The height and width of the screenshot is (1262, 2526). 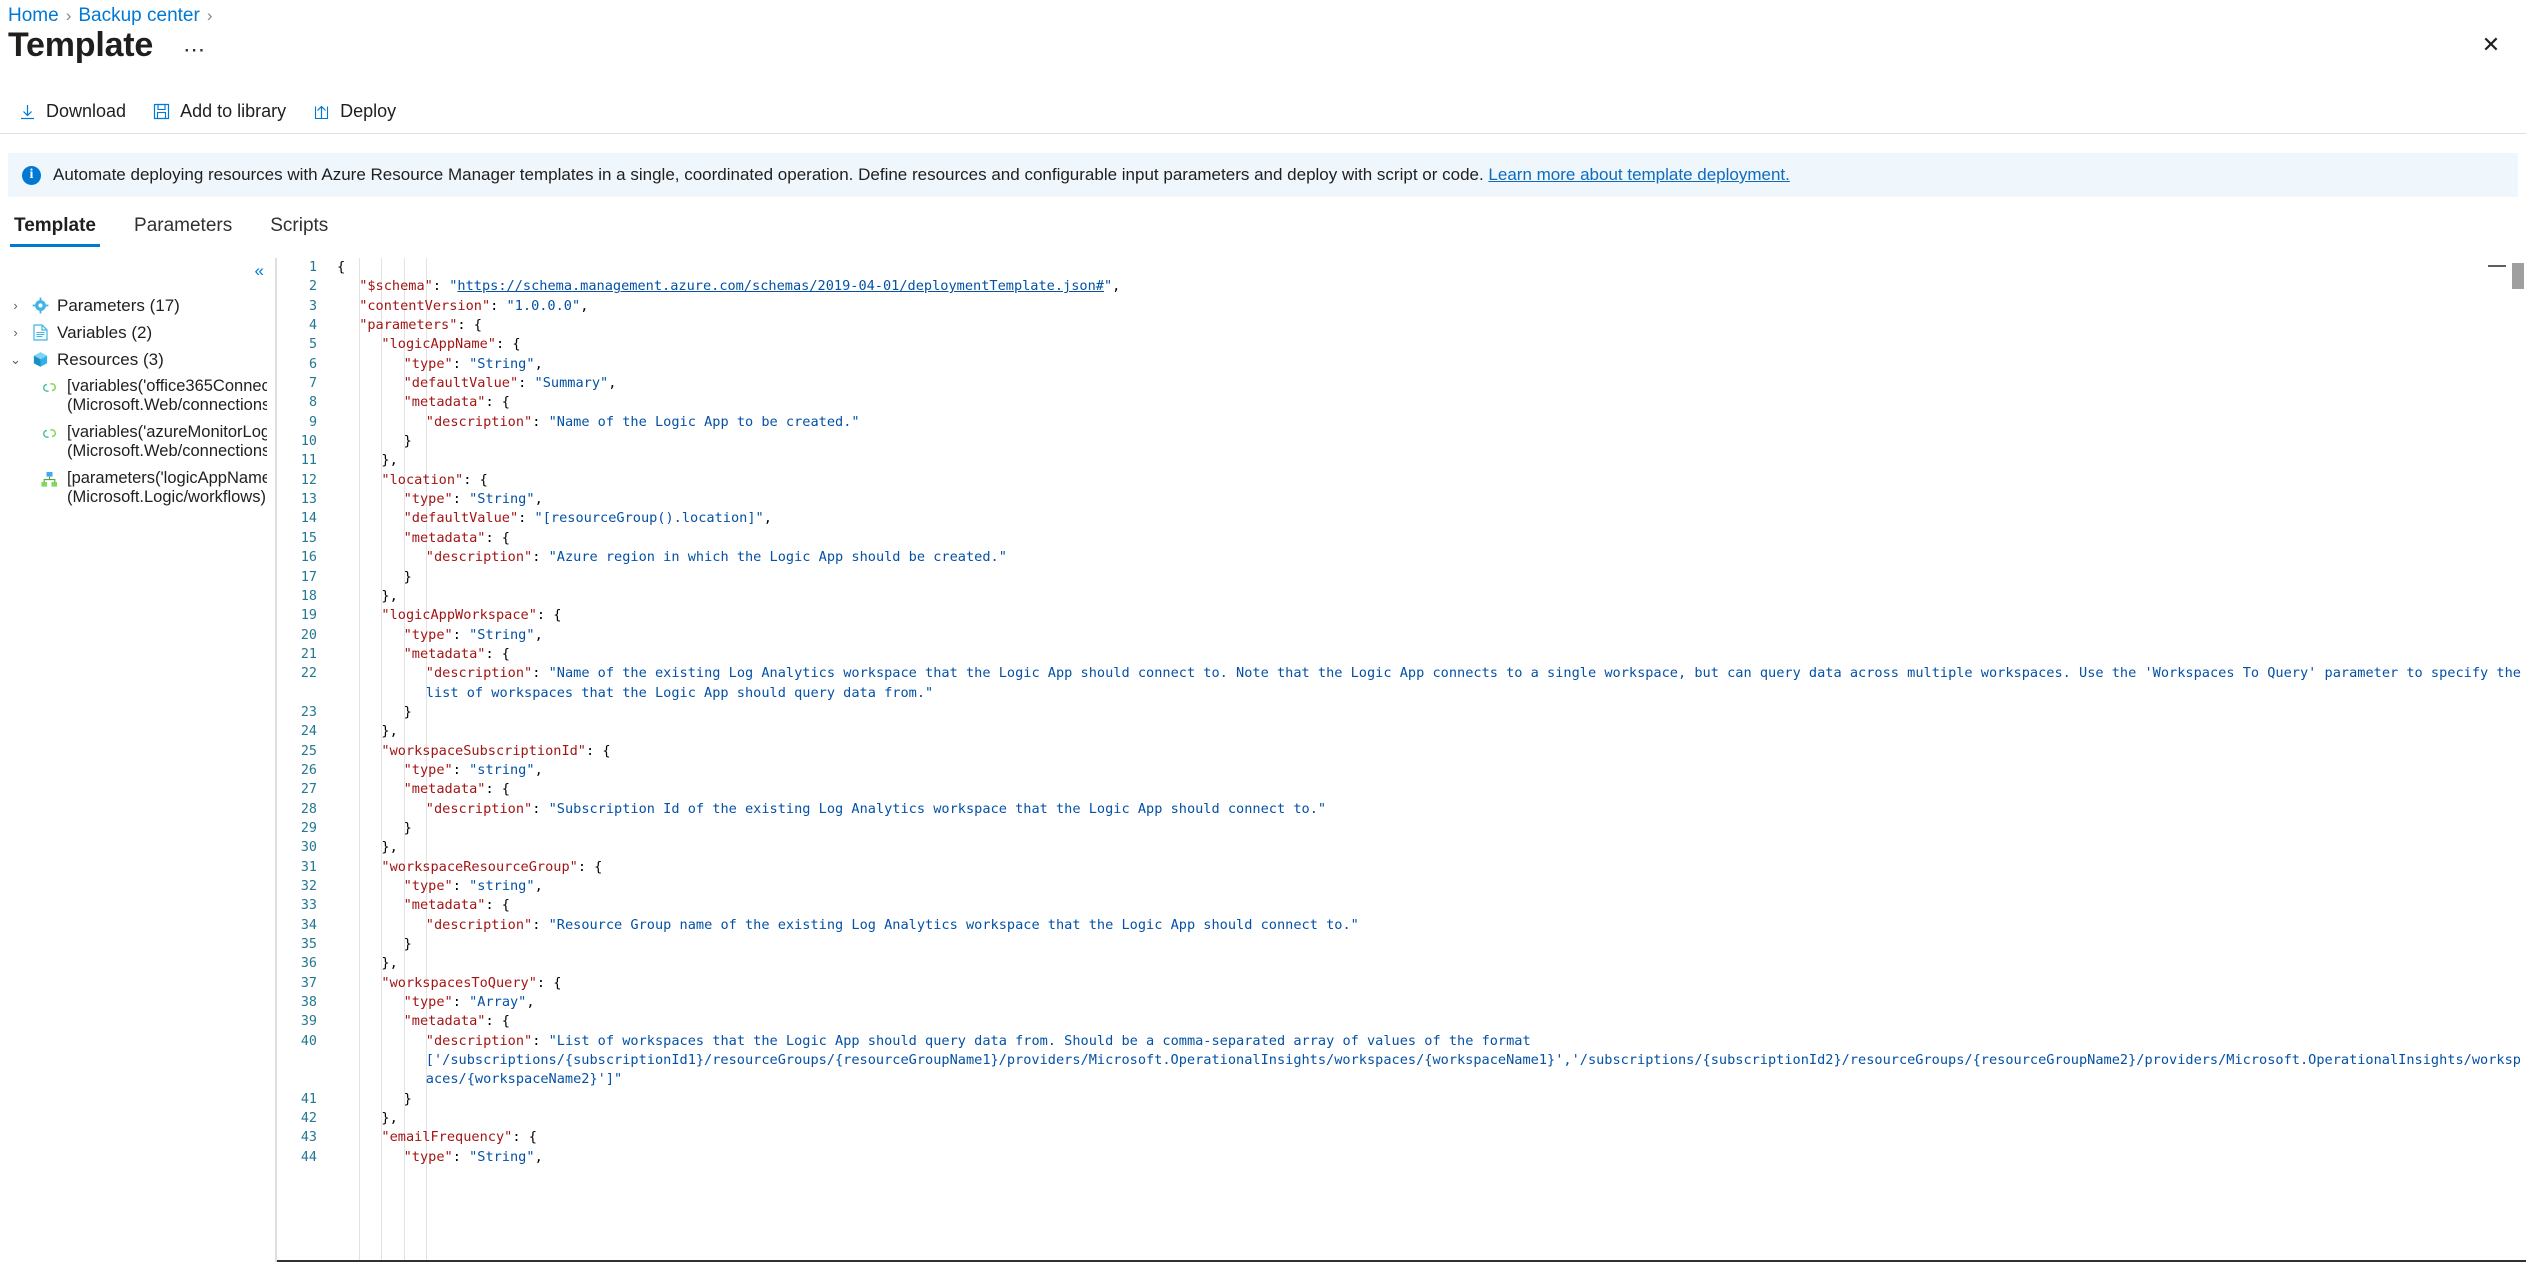 I want to click on code-line: 26 "type": "string",, so click(x=1401, y=770).